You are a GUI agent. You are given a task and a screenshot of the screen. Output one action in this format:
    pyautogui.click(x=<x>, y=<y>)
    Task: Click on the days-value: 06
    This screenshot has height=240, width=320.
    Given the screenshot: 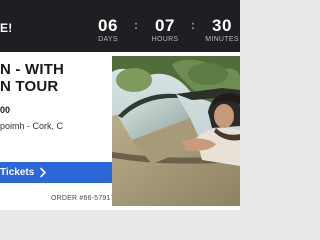 What is the action you would take?
    pyautogui.click(x=108, y=25)
    